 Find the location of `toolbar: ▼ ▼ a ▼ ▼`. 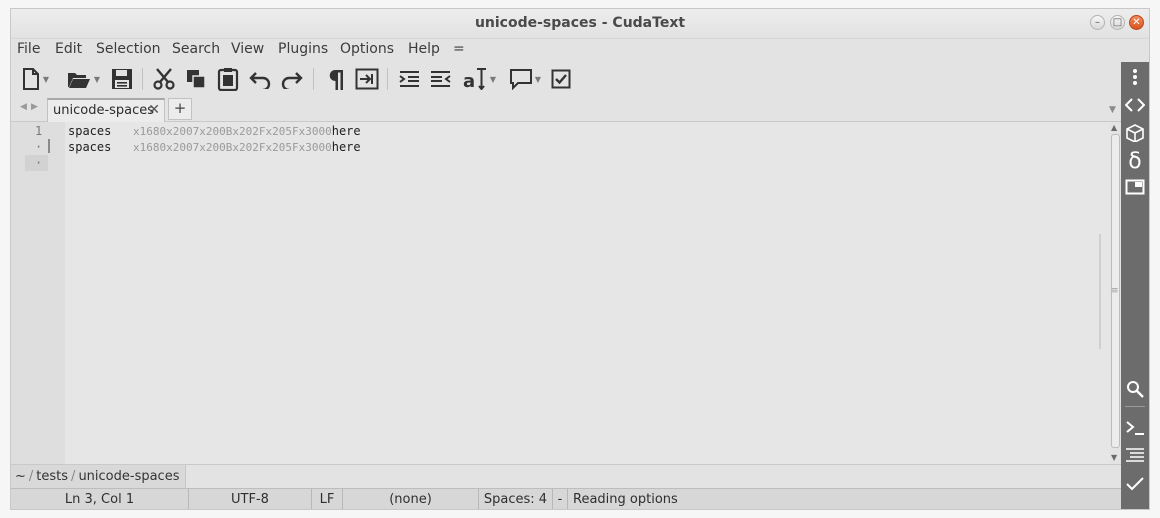

toolbar: ▼ ▼ a ▼ ▼ is located at coordinates (566, 79).